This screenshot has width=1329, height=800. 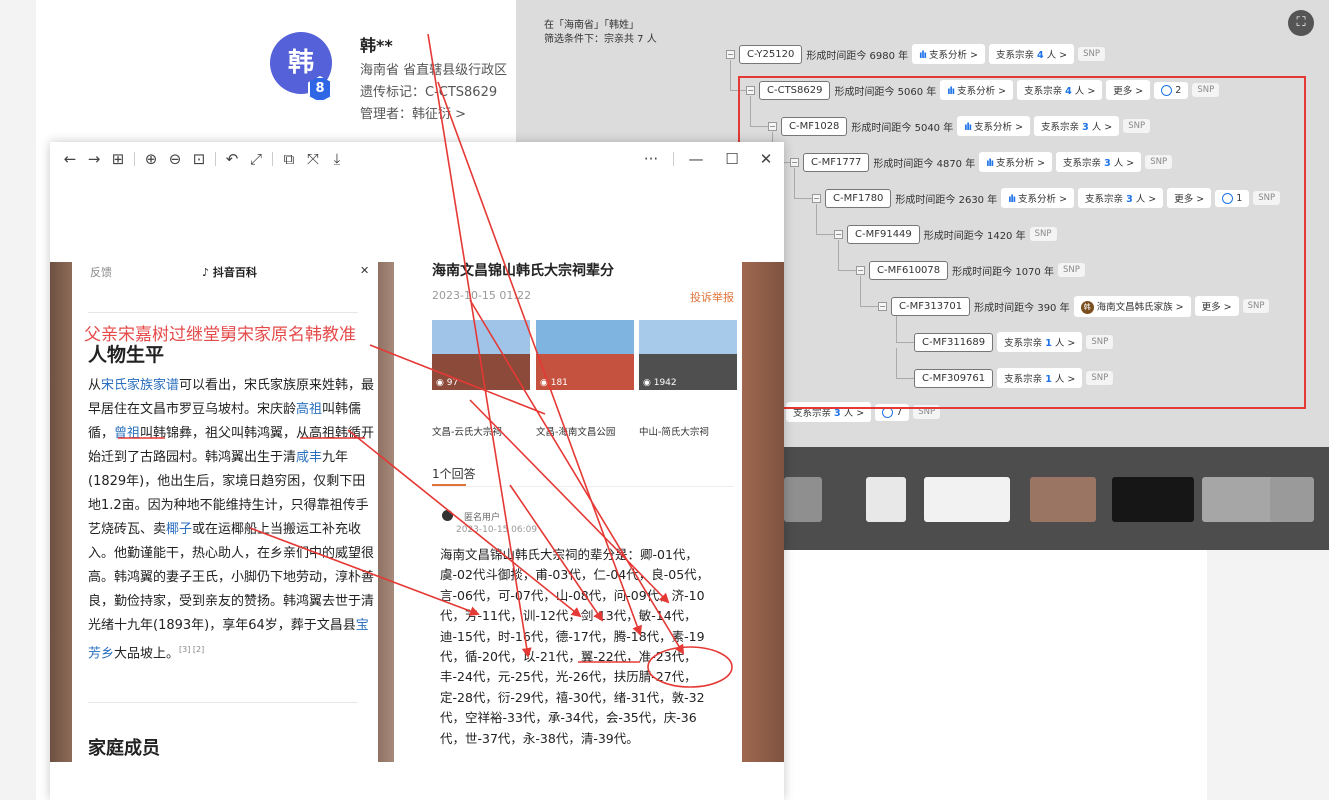 I want to click on bar-chart-icon: ılı, so click(x=923, y=55).